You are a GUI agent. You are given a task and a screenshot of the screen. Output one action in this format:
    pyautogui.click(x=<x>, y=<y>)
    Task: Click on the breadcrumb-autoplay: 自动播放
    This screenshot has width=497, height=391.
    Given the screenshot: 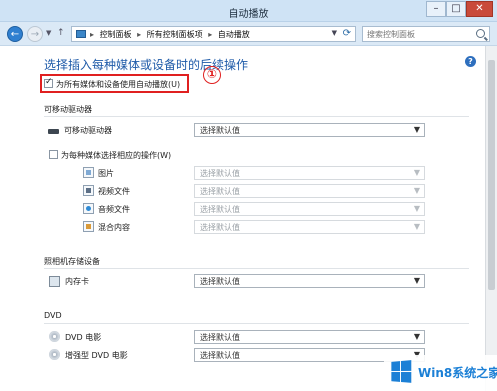 What is the action you would take?
    pyautogui.click(x=234, y=34)
    